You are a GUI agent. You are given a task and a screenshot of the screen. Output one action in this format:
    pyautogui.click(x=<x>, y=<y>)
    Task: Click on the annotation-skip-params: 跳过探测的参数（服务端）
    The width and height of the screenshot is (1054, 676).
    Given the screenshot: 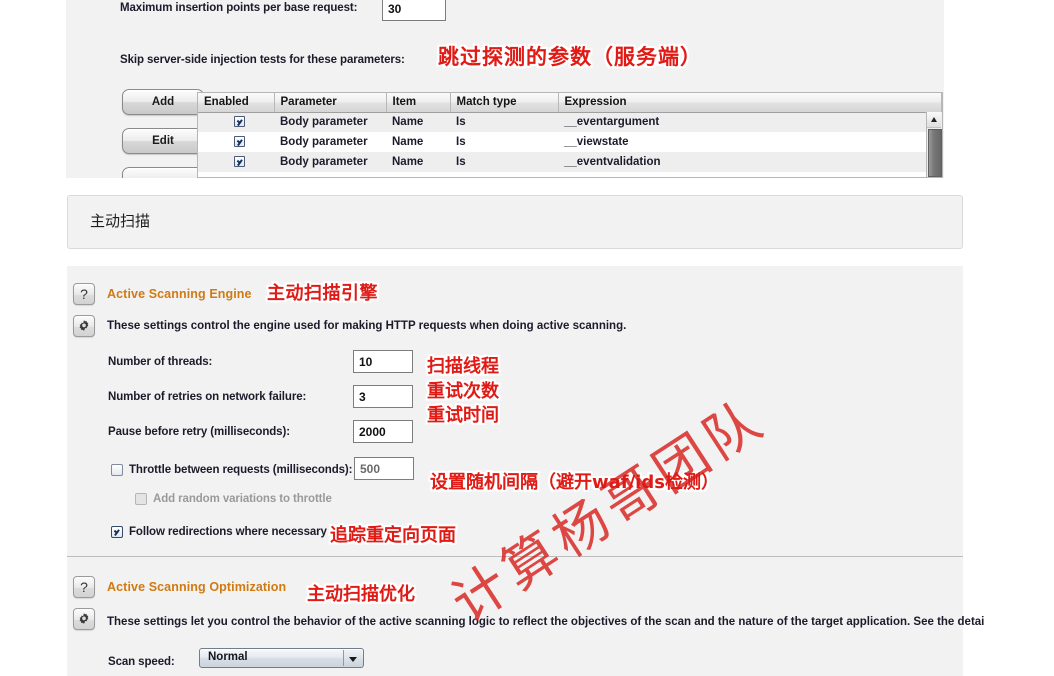 What is the action you would take?
    pyautogui.click(x=570, y=57)
    